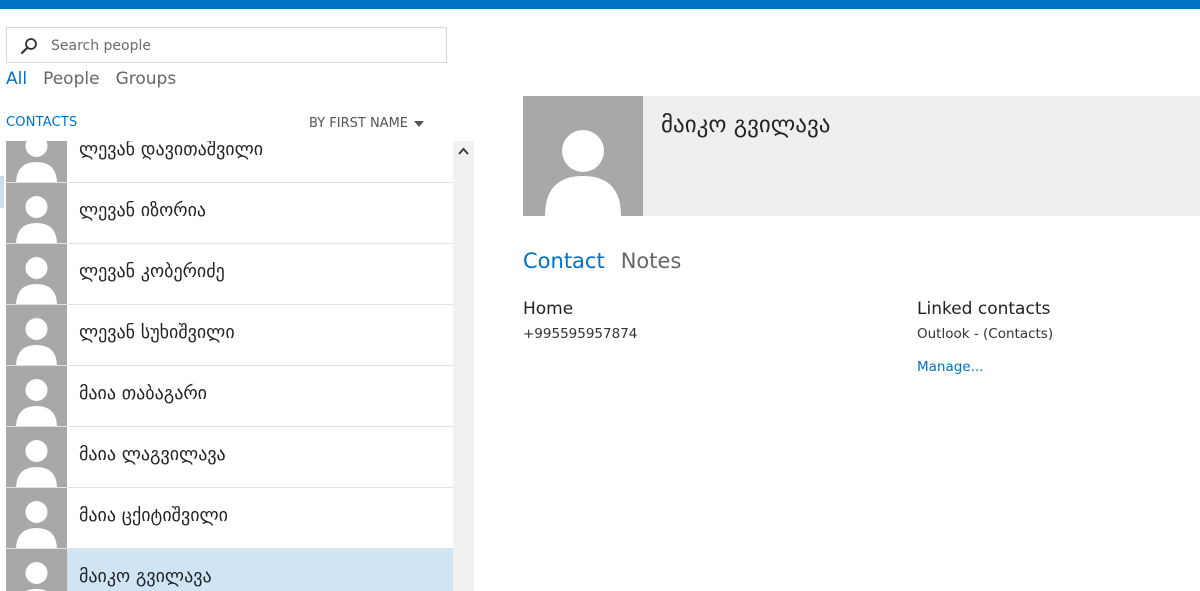 This screenshot has height=591, width=1200. Describe the element at coordinates (145, 576) in the screenshot. I see `contact-name: მაიკო გვილავა` at that location.